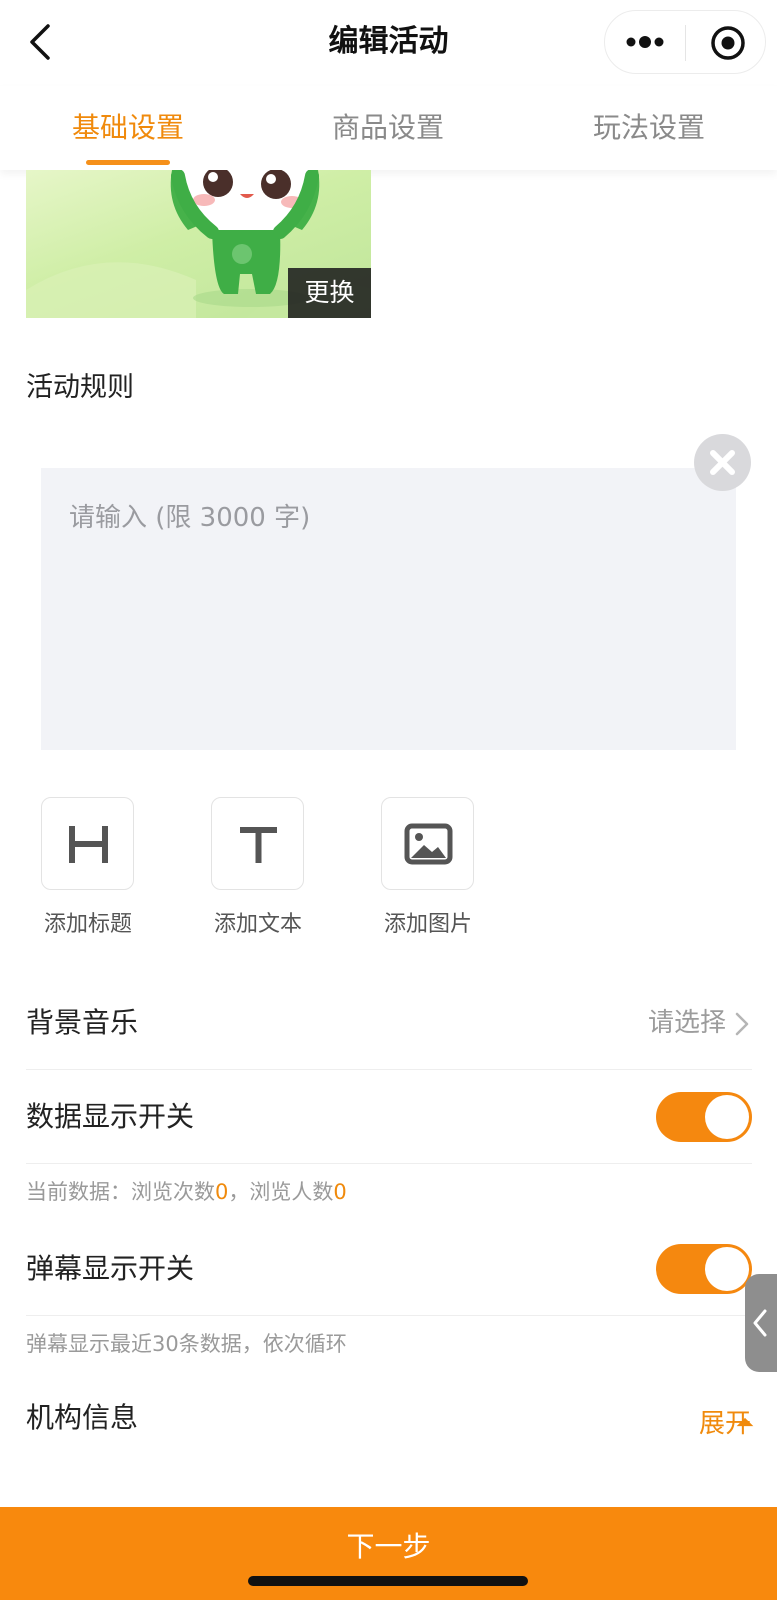 The width and height of the screenshot is (777, 1600). What do you see at coordinates (742, 1024) in the screenshot?
I see `chevron-right-icon` at bounding box center [742, 1024].